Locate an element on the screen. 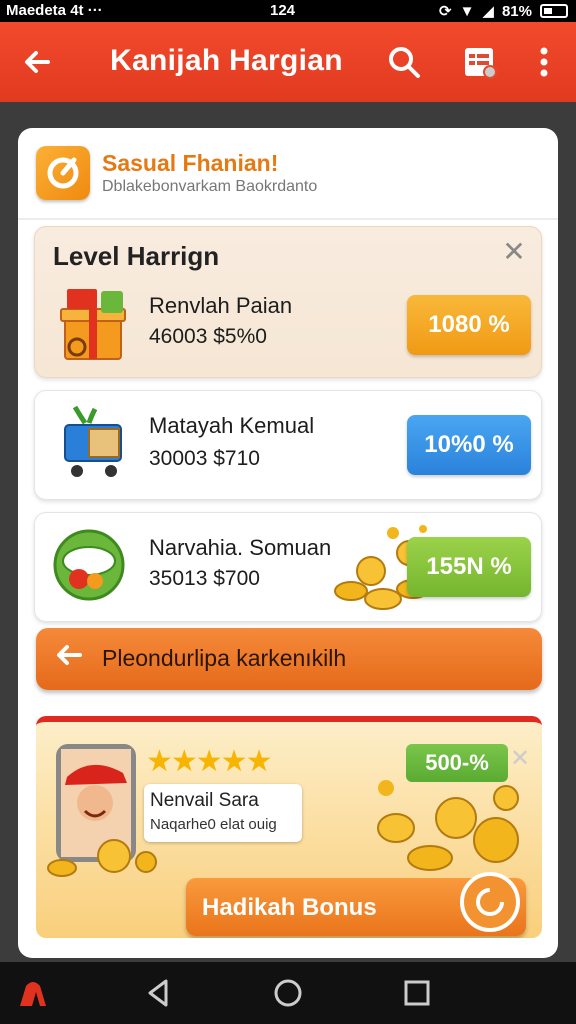  level-card-2: Matayah Kemual 30003 $710 10%0 % is located at coordinates (288, 445).